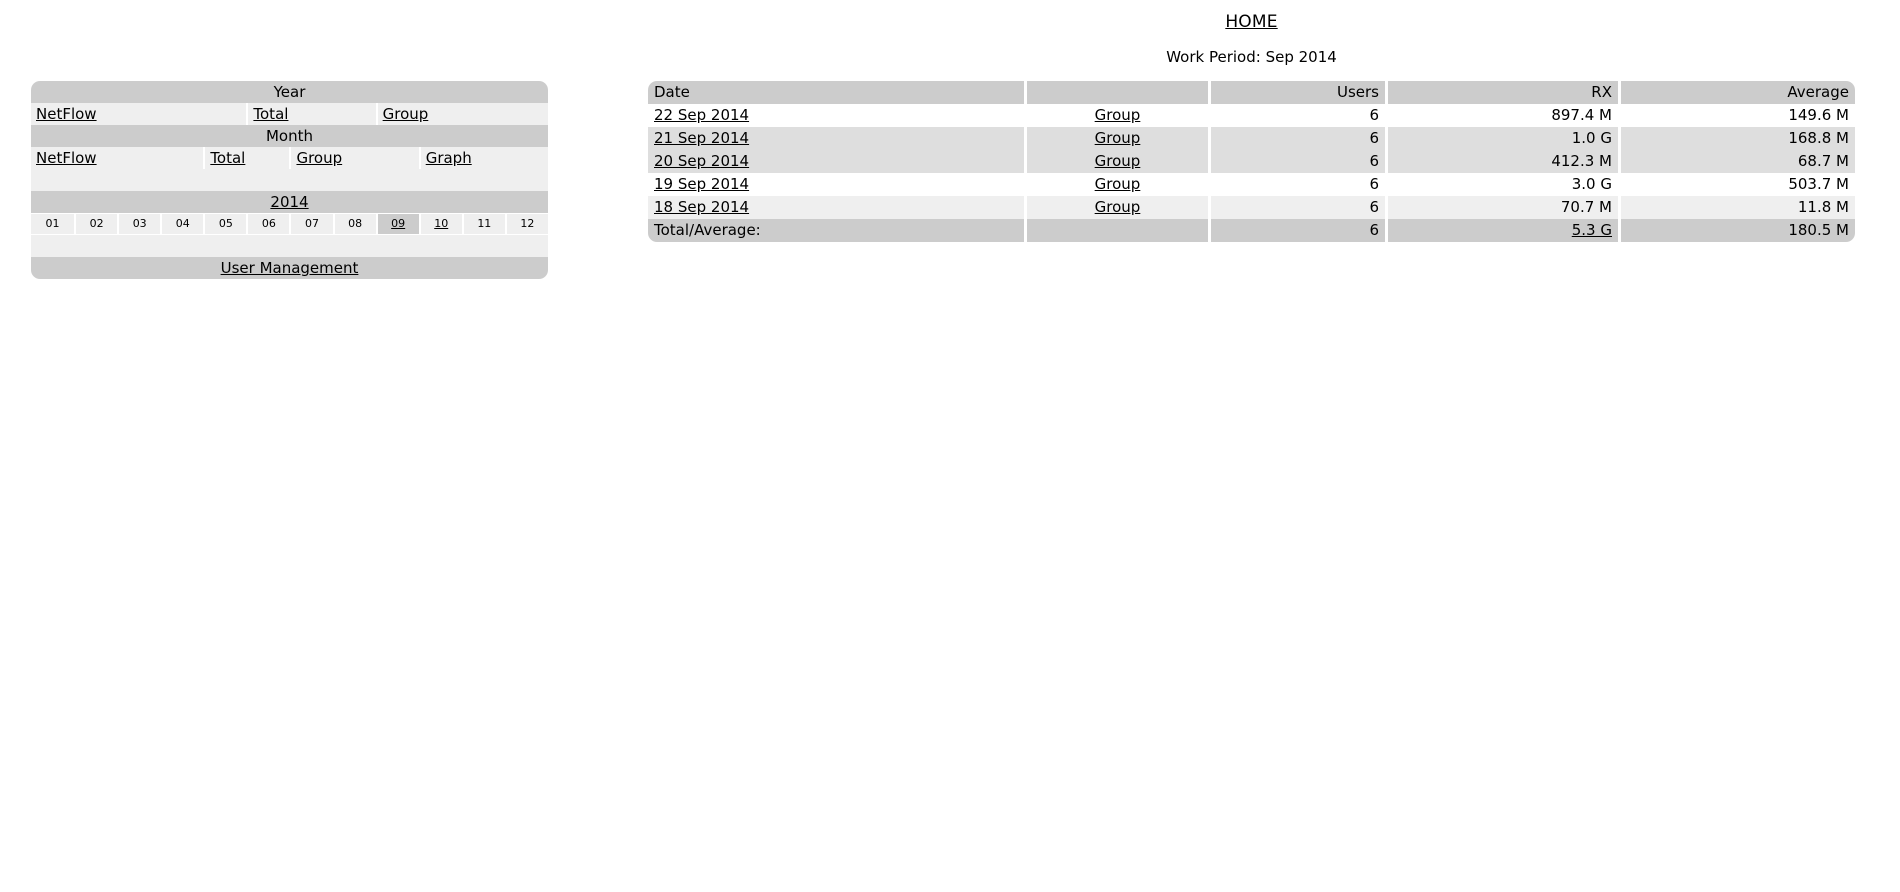 This screenshot has width=1900, height=892. What do you see at coordinates (1251, 115) in the screenshot?
I see `table-row: 22 Sep 2014 Group 6 897.4 M 149.6 M` at bounding box center [1251, 115].